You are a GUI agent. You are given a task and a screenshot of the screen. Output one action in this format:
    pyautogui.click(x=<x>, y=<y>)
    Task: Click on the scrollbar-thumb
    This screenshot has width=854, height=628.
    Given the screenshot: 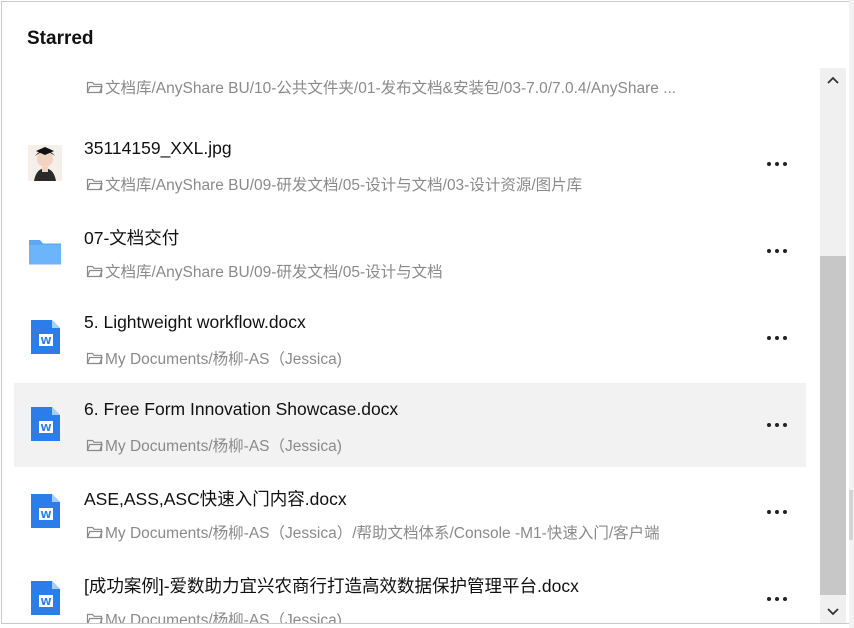 What is the action you would take?
    pyautogui.click(x=833, y=425)
    